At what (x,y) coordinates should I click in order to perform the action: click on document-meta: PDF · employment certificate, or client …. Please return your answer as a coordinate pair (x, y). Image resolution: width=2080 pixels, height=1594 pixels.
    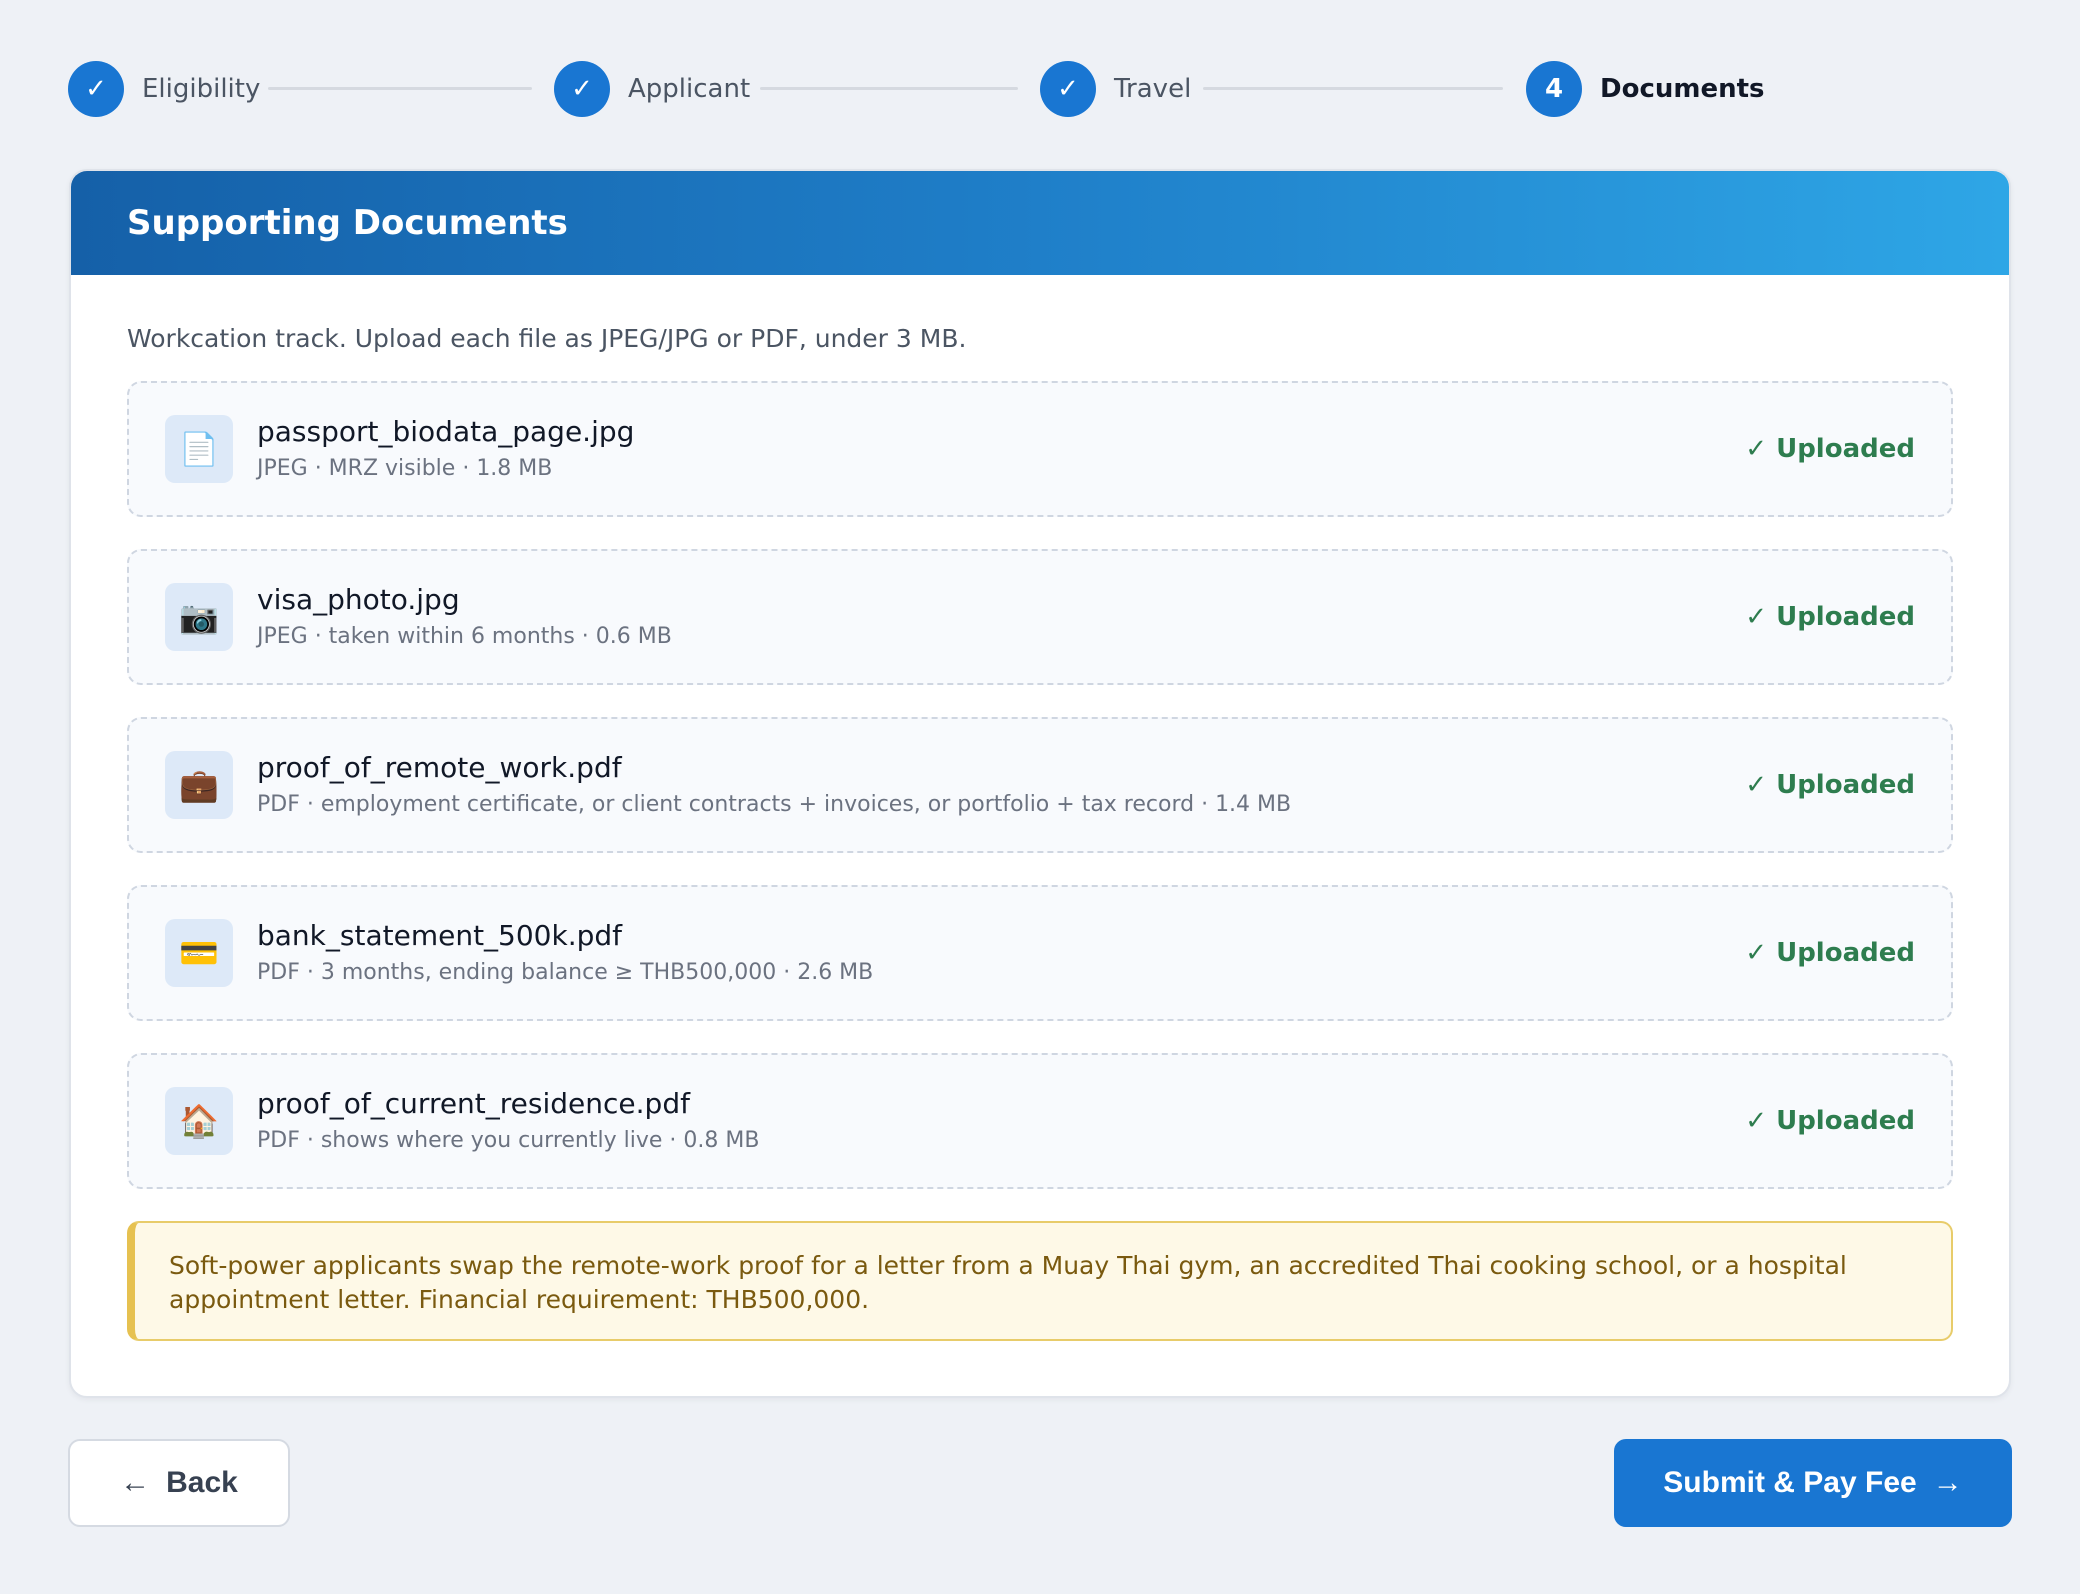
    Looking at the image, I should click on (774, 804).